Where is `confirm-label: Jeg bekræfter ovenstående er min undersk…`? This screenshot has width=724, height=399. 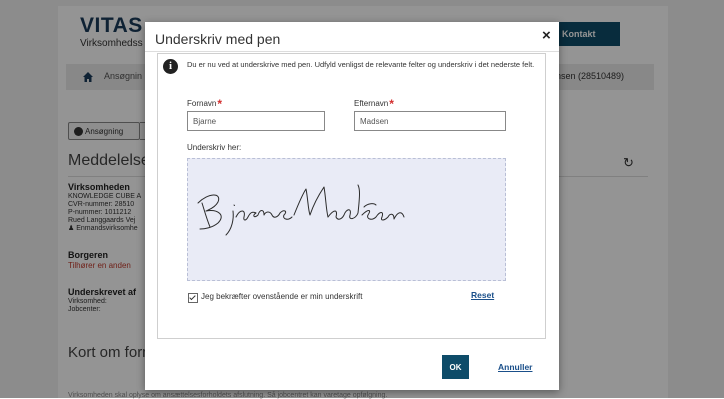 confirm-label: Jeg bekræfter ovenstående er min undersk… is located at coordinates (282, 296).